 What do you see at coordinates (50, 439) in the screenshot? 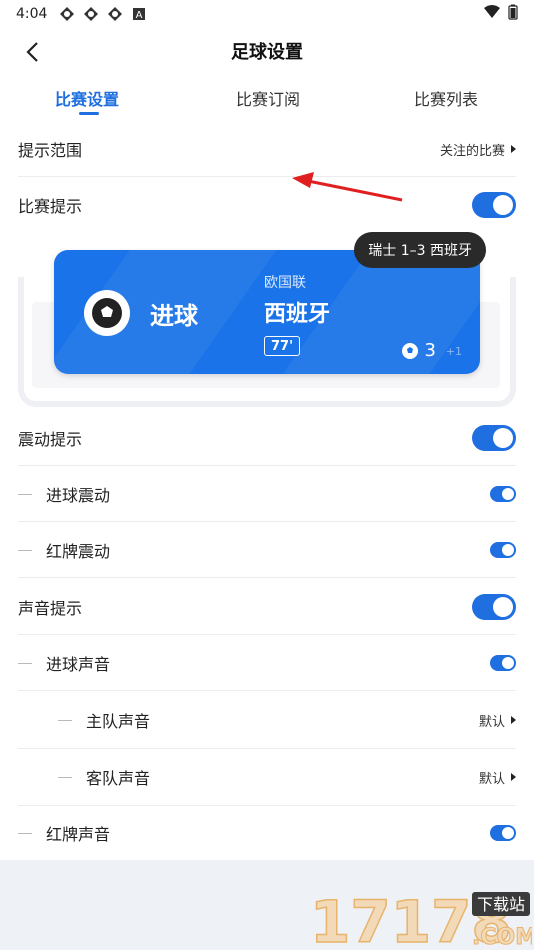
I see `vibrate-label: 震动提示` at bounding box center [50, 439].